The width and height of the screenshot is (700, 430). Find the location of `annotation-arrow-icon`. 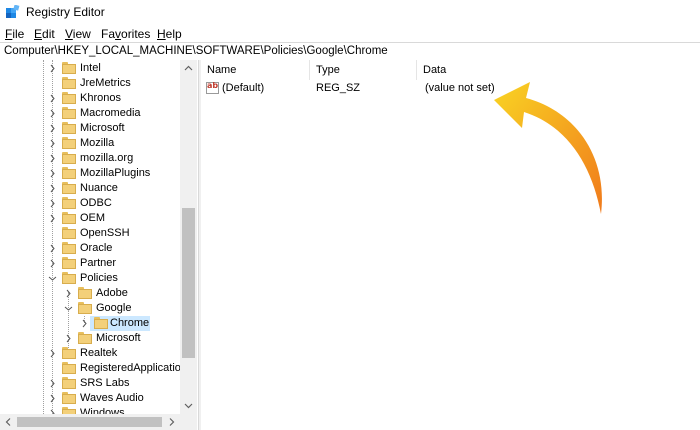

annotation-arrow-icon is located at coordinates (548, 148).